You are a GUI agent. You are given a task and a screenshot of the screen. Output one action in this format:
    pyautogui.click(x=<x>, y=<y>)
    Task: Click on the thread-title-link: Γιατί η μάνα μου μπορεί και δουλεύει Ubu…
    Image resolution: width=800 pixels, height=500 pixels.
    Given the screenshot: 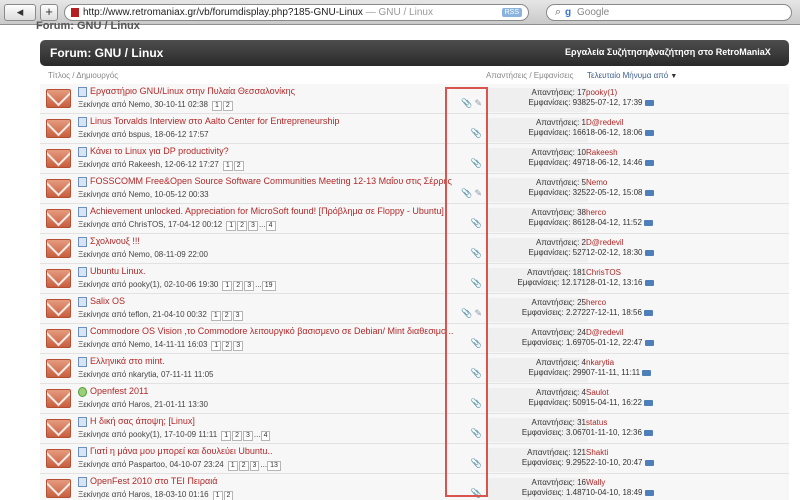 What is the action you would take?
    pyautogui.click(x=181, y=451)
    